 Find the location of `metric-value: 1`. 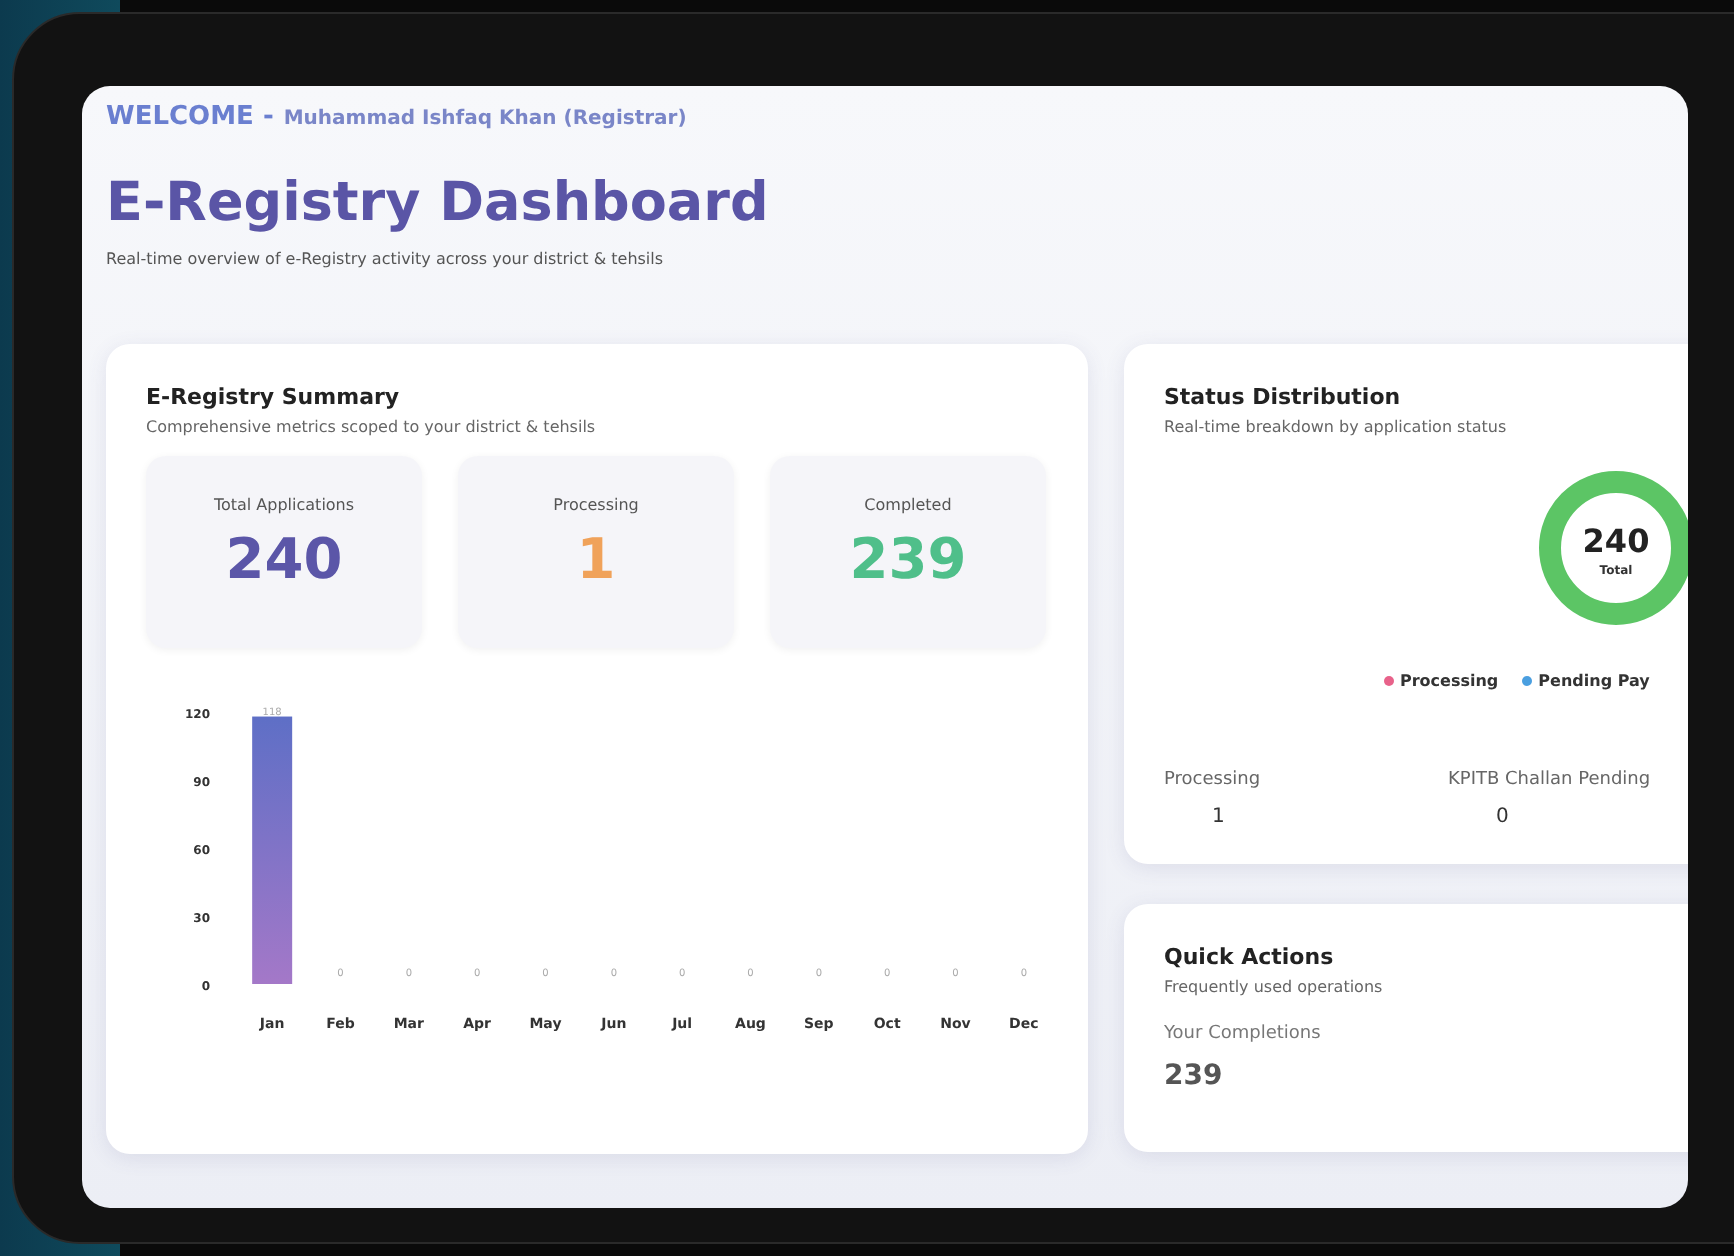

metric-value: 1 is located at coordinates (596, 559).